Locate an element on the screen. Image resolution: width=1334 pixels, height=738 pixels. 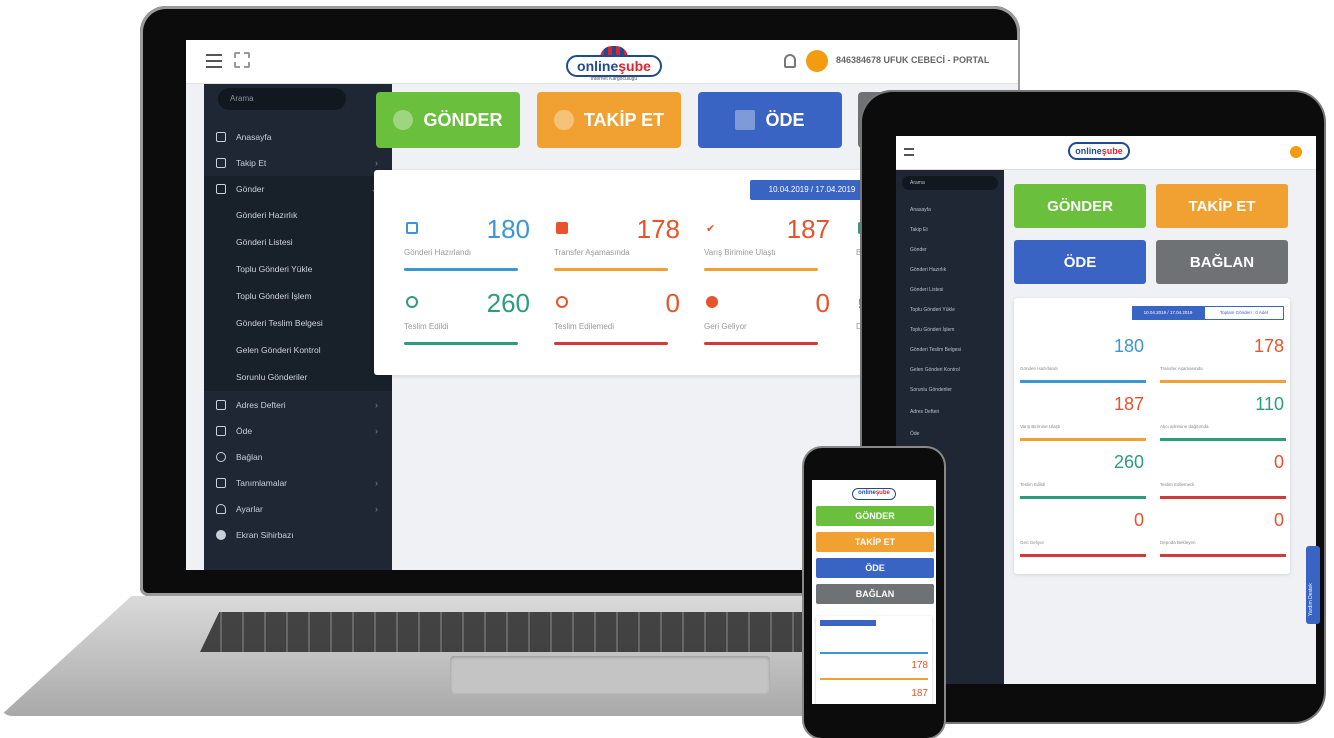
help-support-tab: Yardım Destek is located at coordinates (1313, 585).